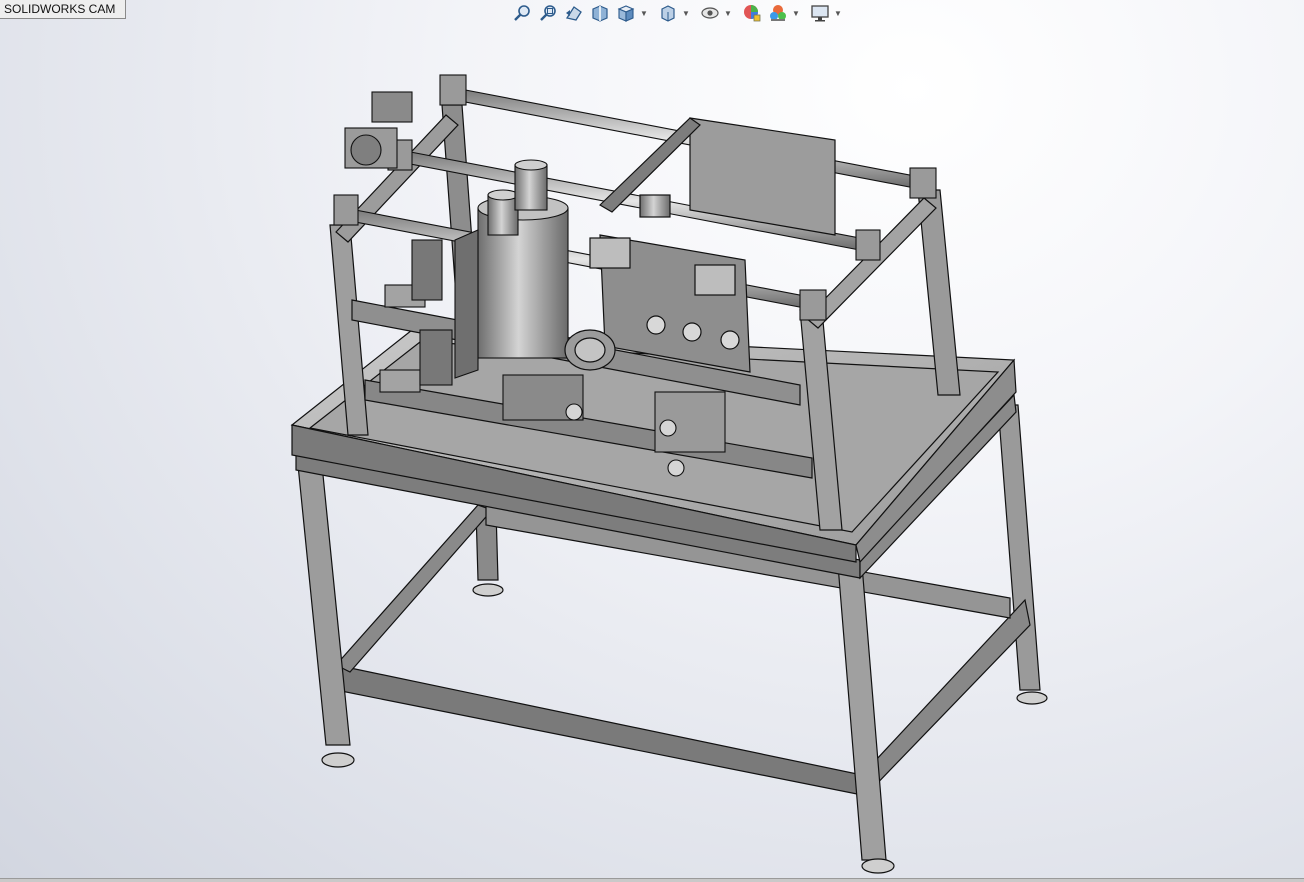 The width and height of the screenshot is (1304, 882). Describe the element at coordinates (700, 245) in the screenshot. I see `carriage-plate` at that location.